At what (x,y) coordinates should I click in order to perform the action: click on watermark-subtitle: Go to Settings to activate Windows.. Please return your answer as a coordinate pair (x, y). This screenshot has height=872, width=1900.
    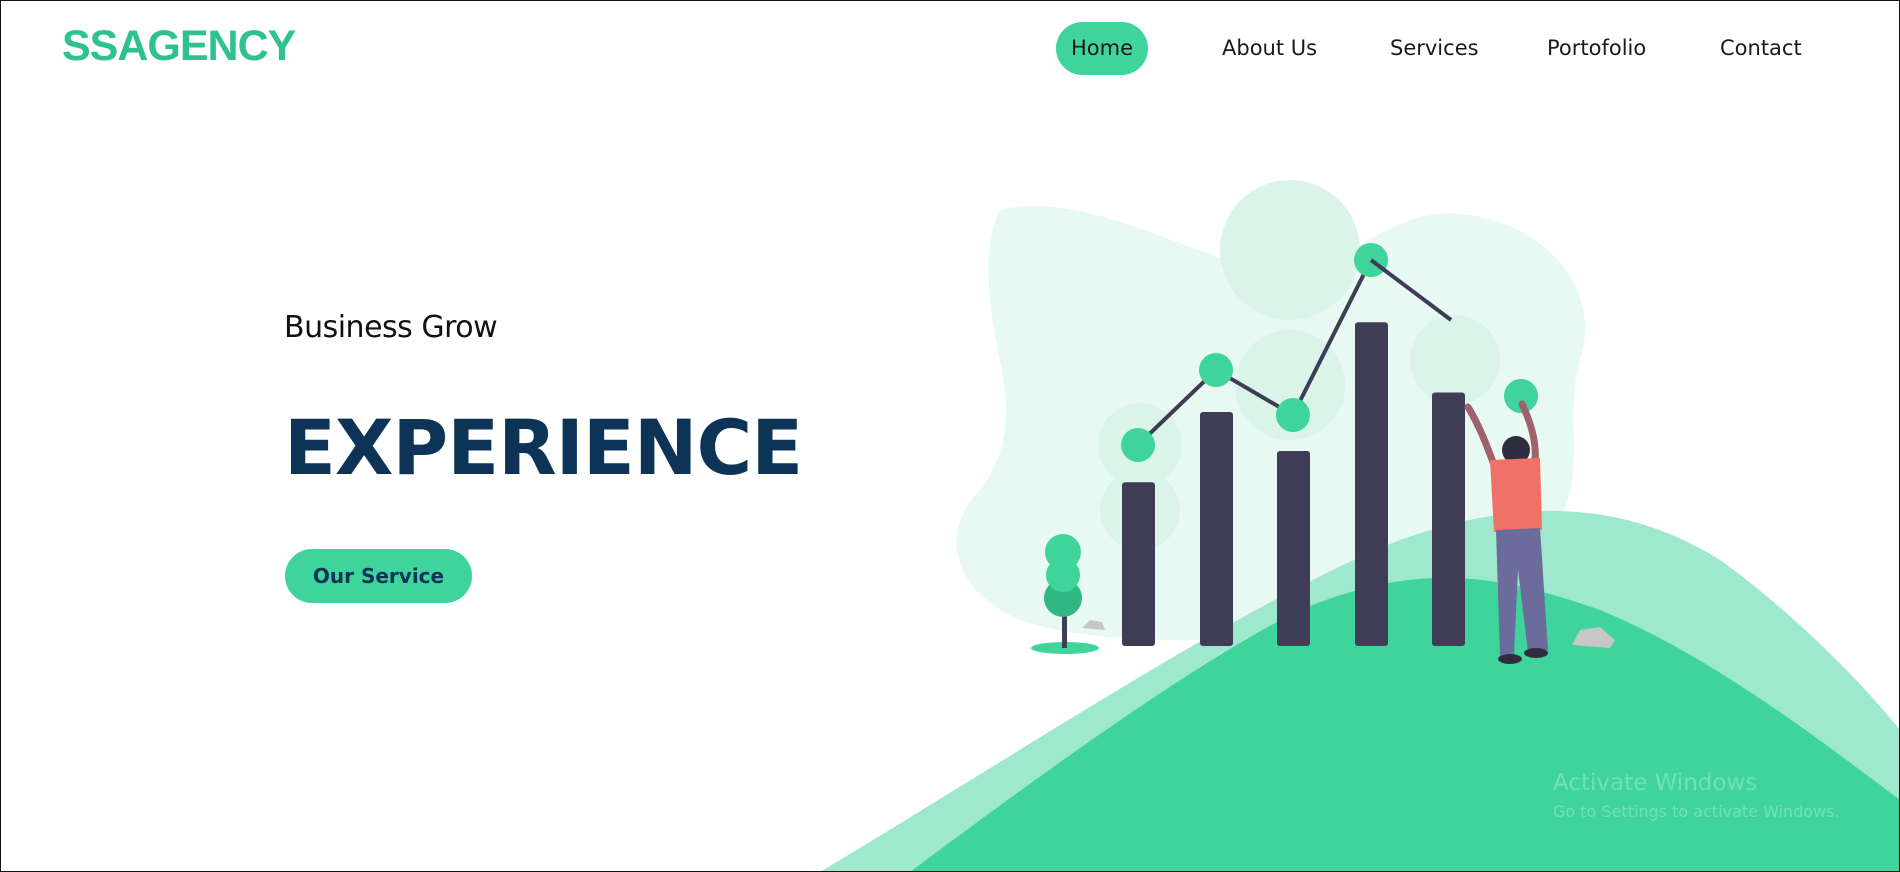
    Looking at the image, I should click on (1696, 811).